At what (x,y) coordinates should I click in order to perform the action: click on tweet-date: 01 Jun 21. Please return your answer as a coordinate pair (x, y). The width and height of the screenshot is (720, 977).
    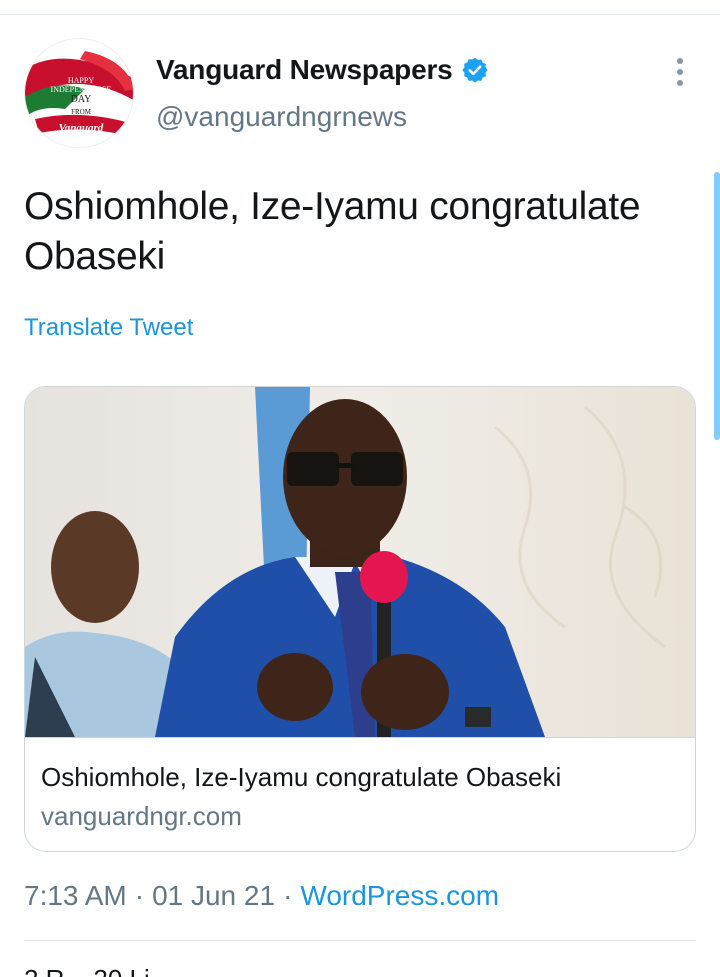
    Looking at the image, I should click on (214, 895).